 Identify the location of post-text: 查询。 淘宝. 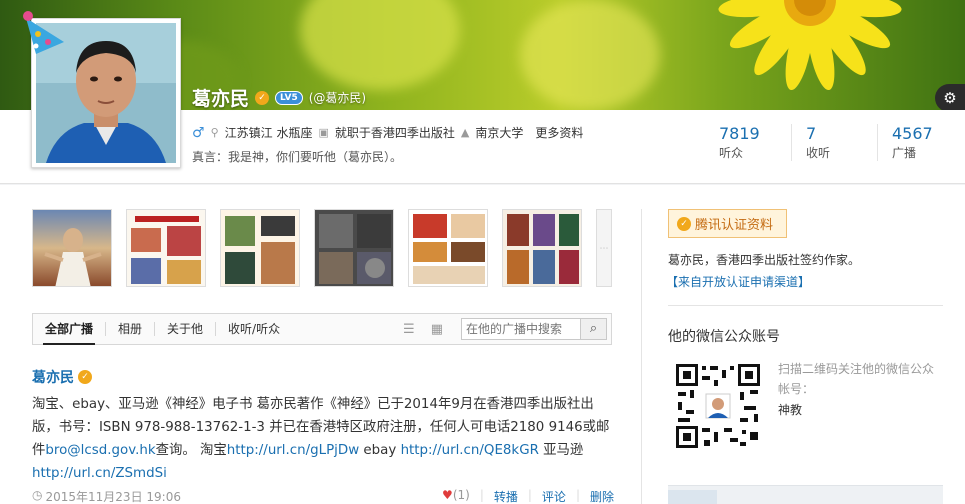
(191, 450).